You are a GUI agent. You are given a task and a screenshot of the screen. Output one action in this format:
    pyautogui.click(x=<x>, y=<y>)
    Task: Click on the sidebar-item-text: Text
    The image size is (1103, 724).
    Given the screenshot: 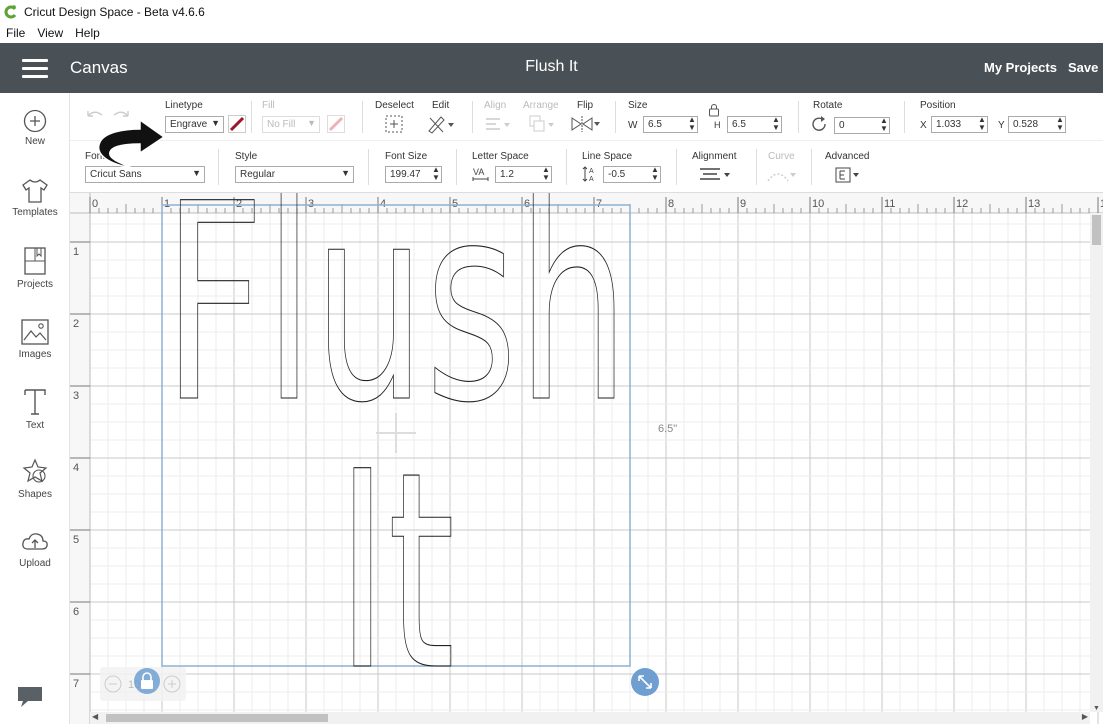 What is the action you would take?
    pyautogui.click(x=35, y=409)
    